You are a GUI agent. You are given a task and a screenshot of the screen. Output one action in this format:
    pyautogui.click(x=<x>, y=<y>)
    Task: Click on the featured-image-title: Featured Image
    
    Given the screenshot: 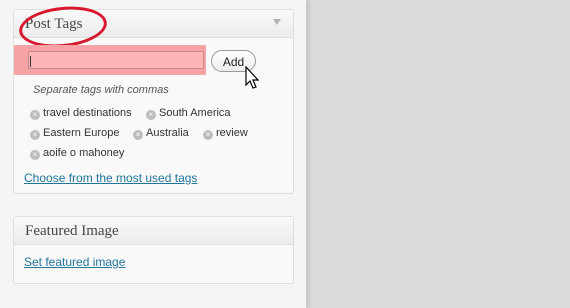 What is the action you would take?
    pyautogui.click(x=72, y=231)
    